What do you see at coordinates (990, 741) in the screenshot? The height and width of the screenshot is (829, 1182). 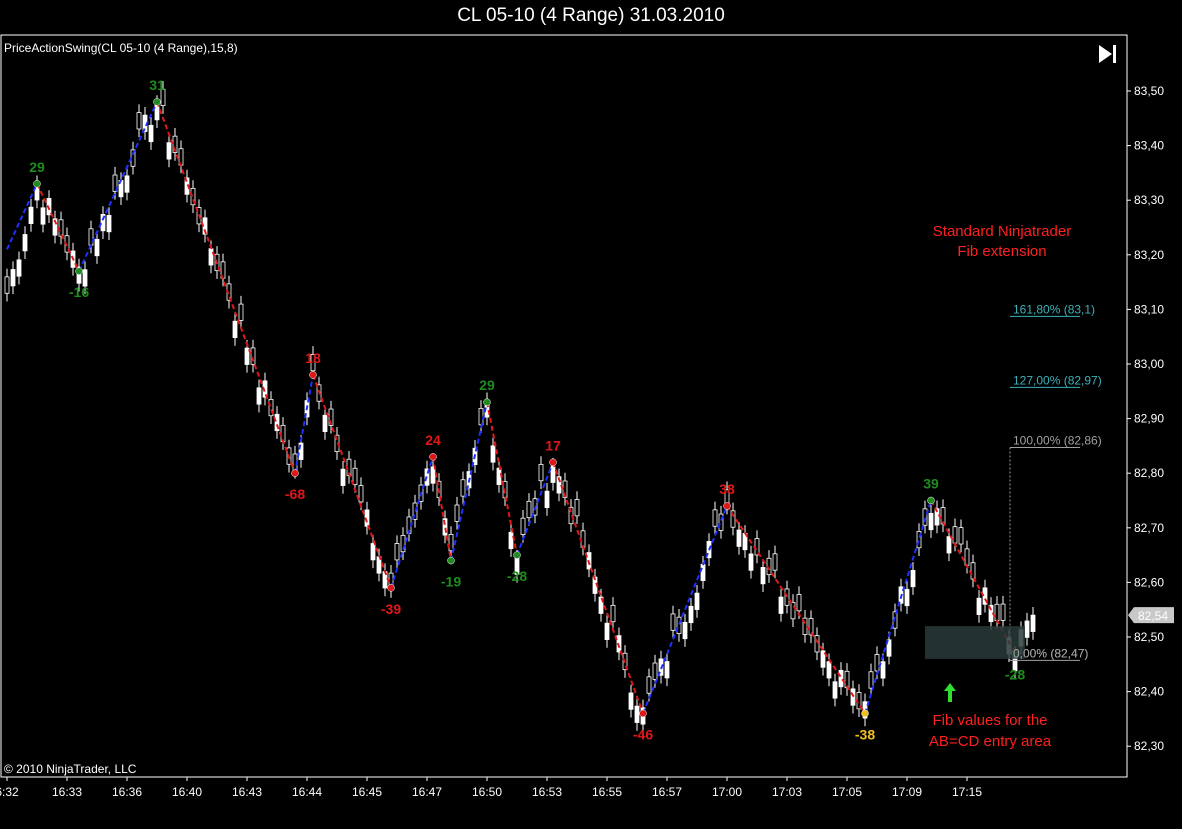 I see `entry-note-line2: AB=CD entry area` at bounding box center [990, 741].